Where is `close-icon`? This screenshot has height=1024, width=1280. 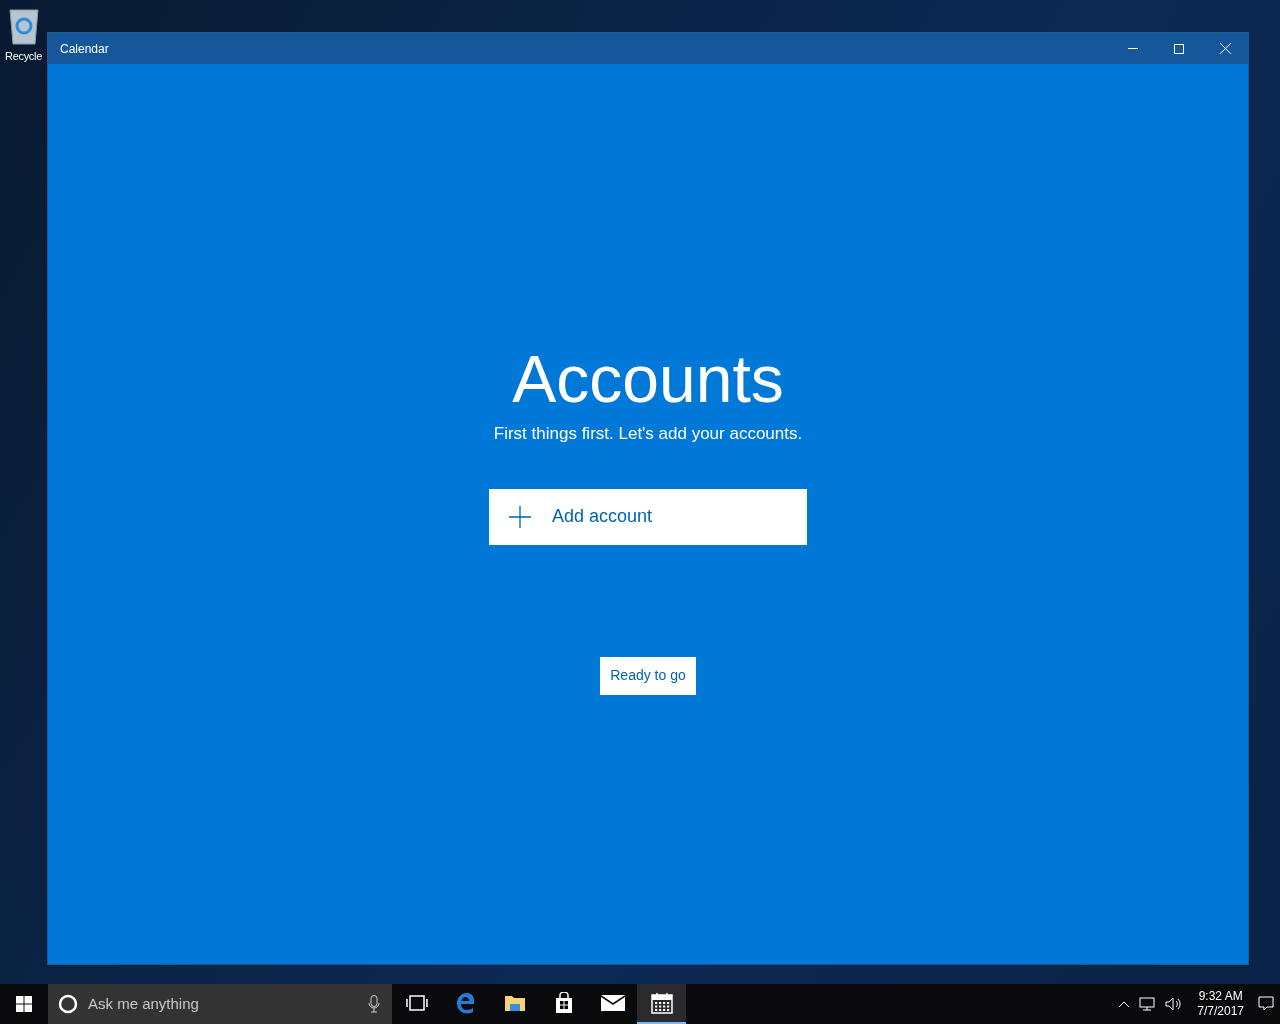 close-icon is located at coordinates (1225, 48).